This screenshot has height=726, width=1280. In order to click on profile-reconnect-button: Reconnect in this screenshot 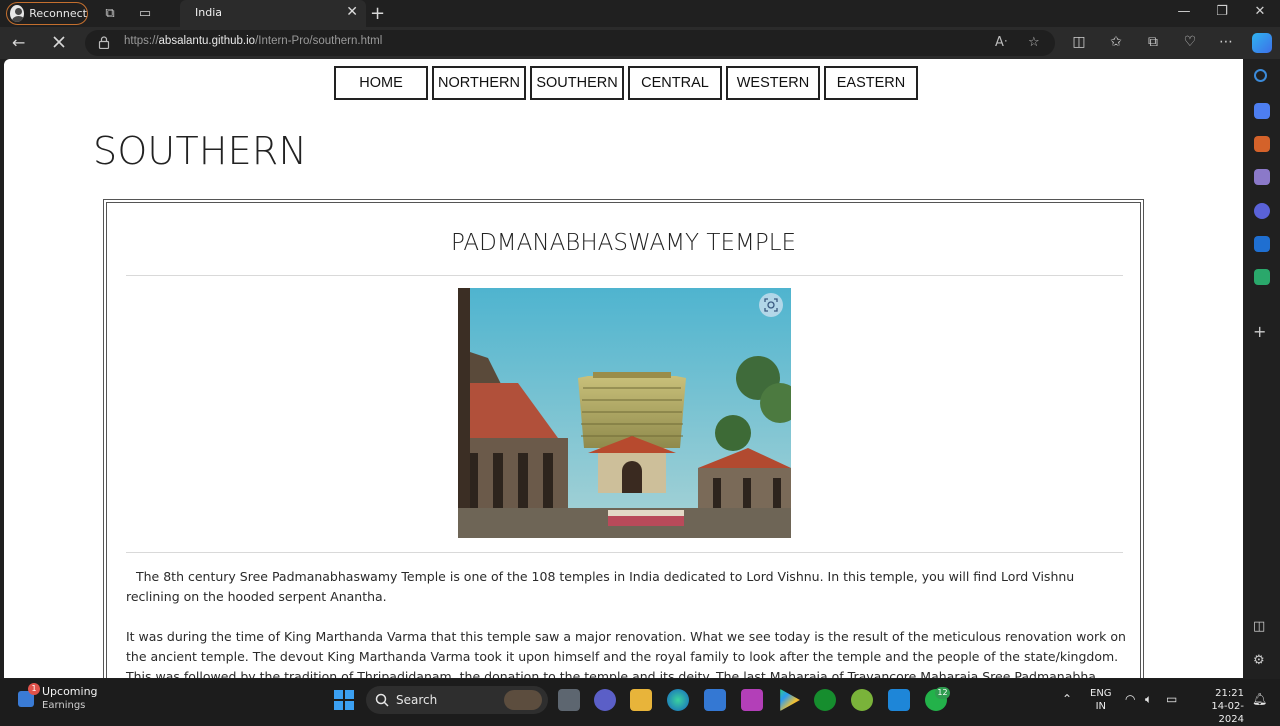, I will do `click(47, 13)`.